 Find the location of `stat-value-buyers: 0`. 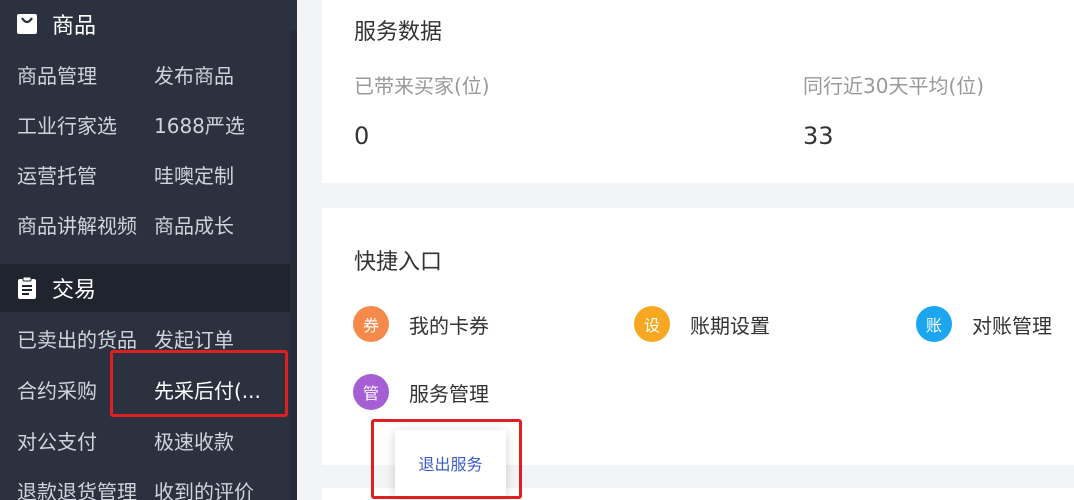

stat-value-buyers: 0 is located at coordinates (362, 136).